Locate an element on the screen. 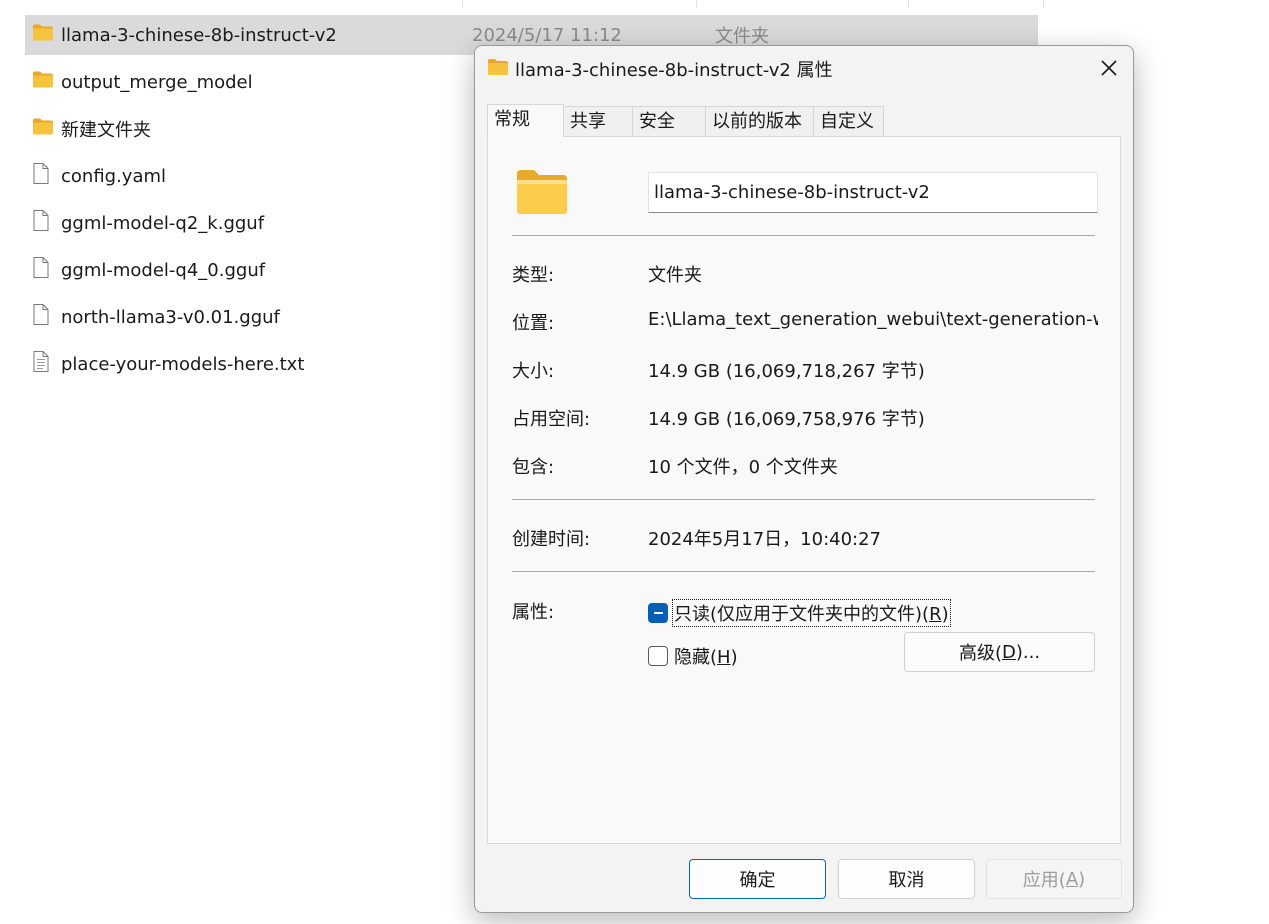 Image resolution: width=1269 pixels, height=924 pixels. size-on-disk-value: 14.9 GB (16,069,758,976 字节) is located at coordinates (786, 419).